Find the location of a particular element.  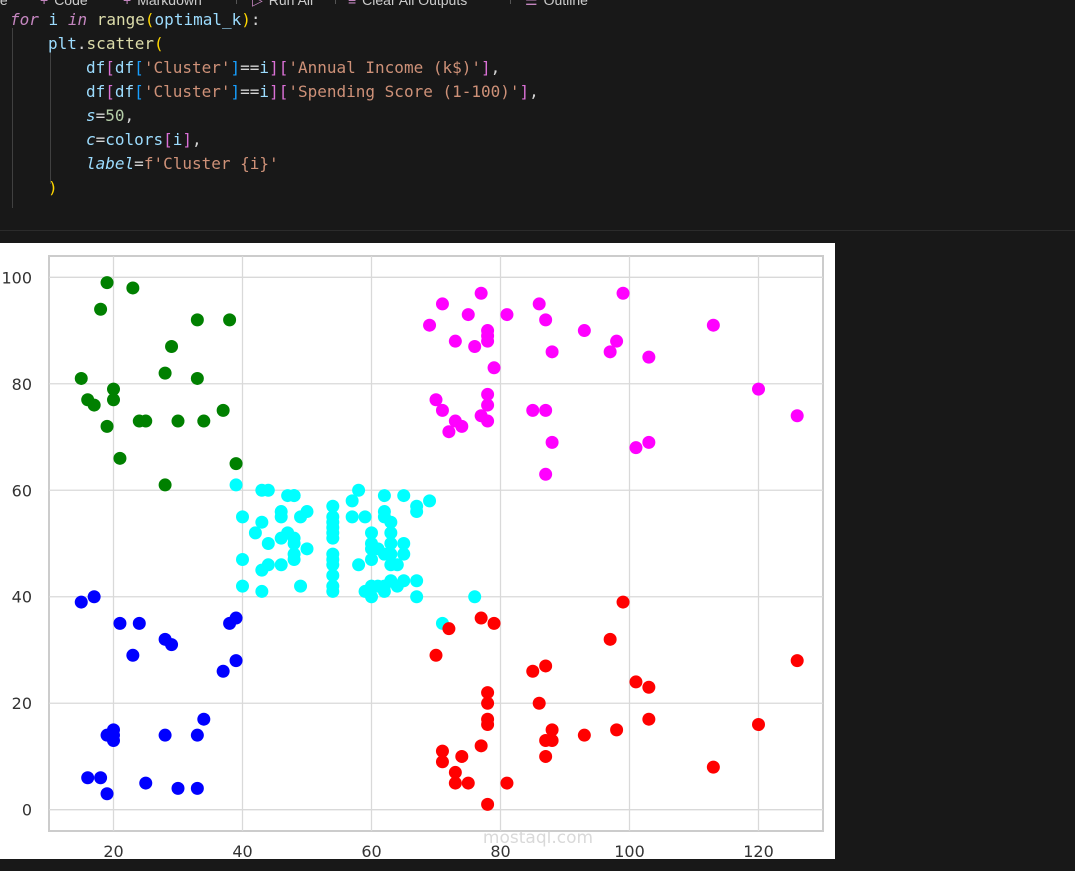

y-tick-label: 100 is located at coordinates (16, 277).